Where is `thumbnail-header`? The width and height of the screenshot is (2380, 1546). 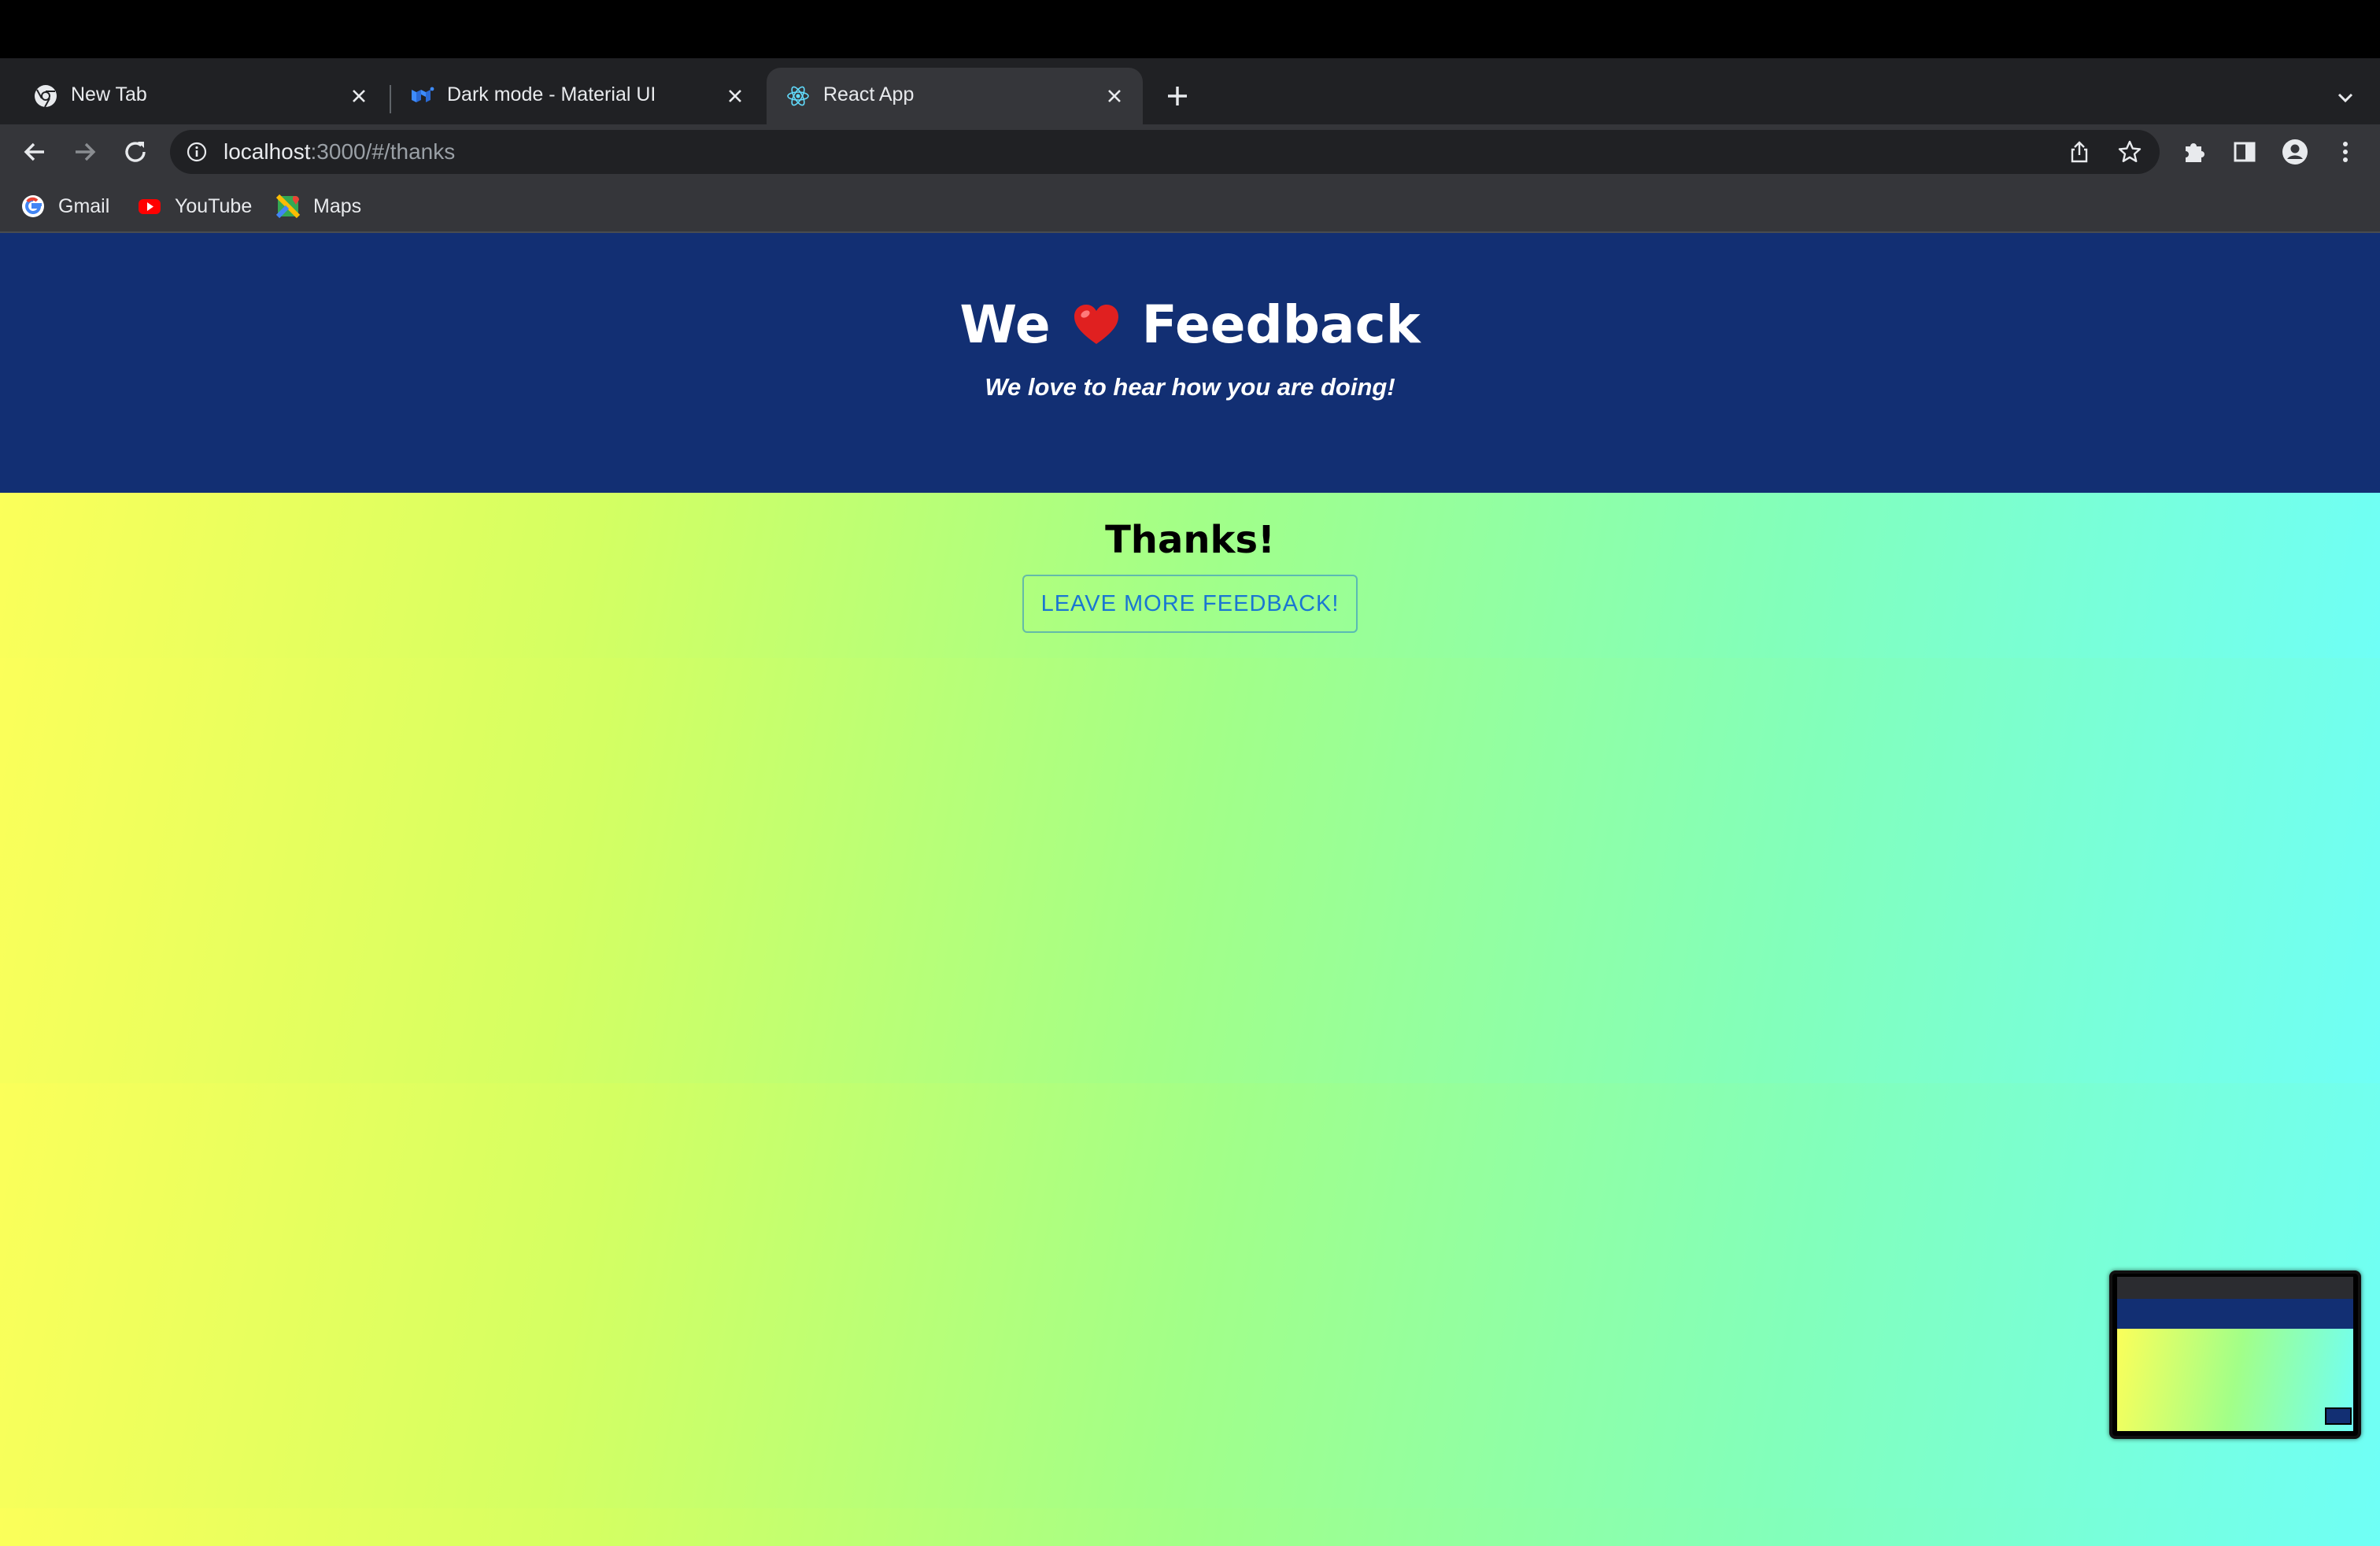
thumbnail-header is located at coordinates (2235, 1314).